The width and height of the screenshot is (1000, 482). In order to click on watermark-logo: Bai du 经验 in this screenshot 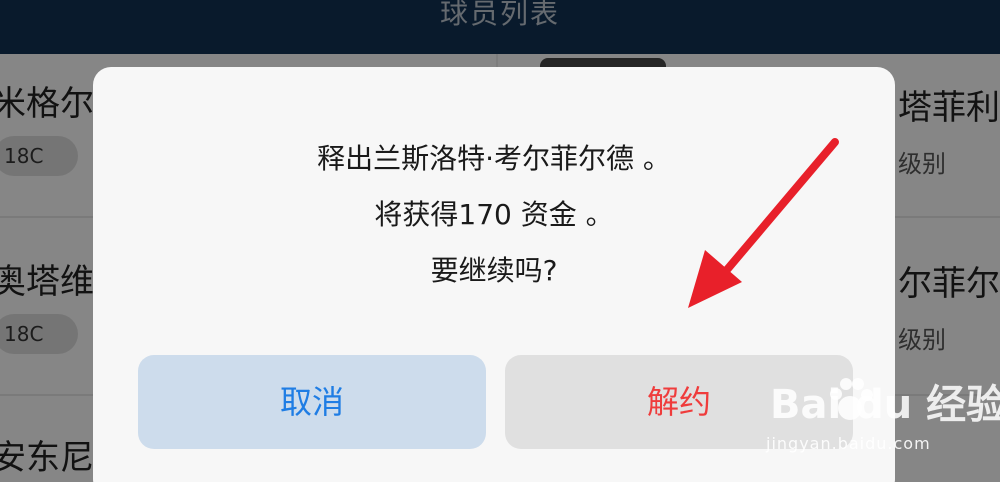, I will do `click(885, 405)`.